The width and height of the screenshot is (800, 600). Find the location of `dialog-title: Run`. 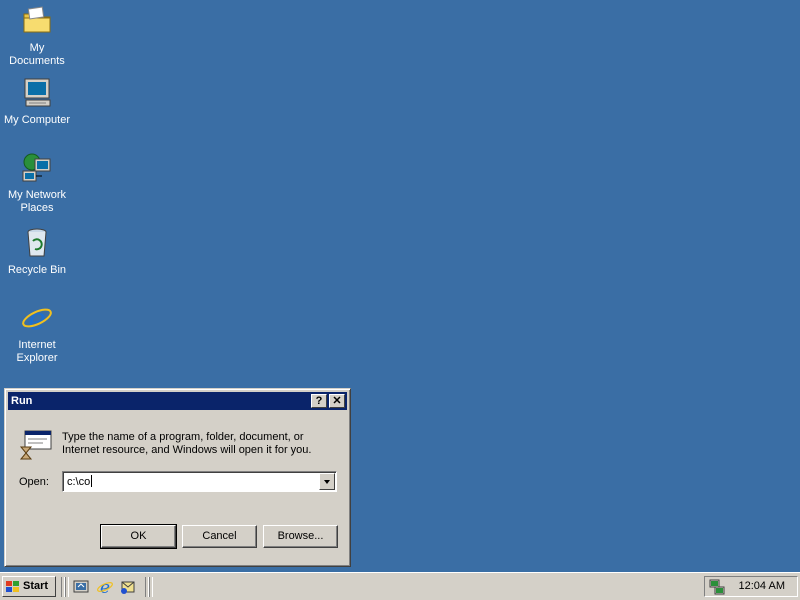

dialog-title: Run is located at coordinates (22, 401).